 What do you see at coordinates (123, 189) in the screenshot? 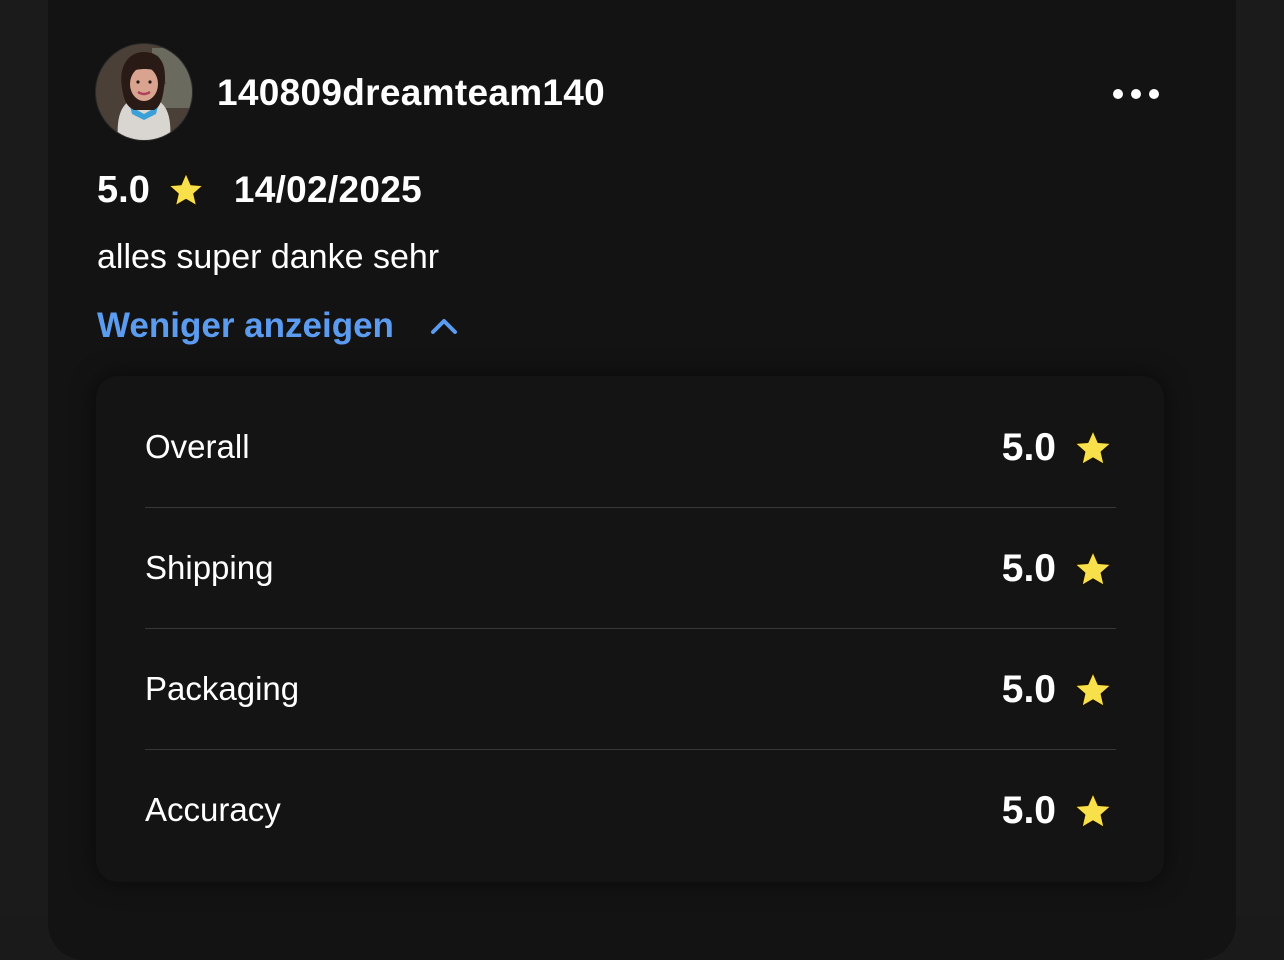
I see `review-rating-value: 5.0` at bounding box center [123, 189].